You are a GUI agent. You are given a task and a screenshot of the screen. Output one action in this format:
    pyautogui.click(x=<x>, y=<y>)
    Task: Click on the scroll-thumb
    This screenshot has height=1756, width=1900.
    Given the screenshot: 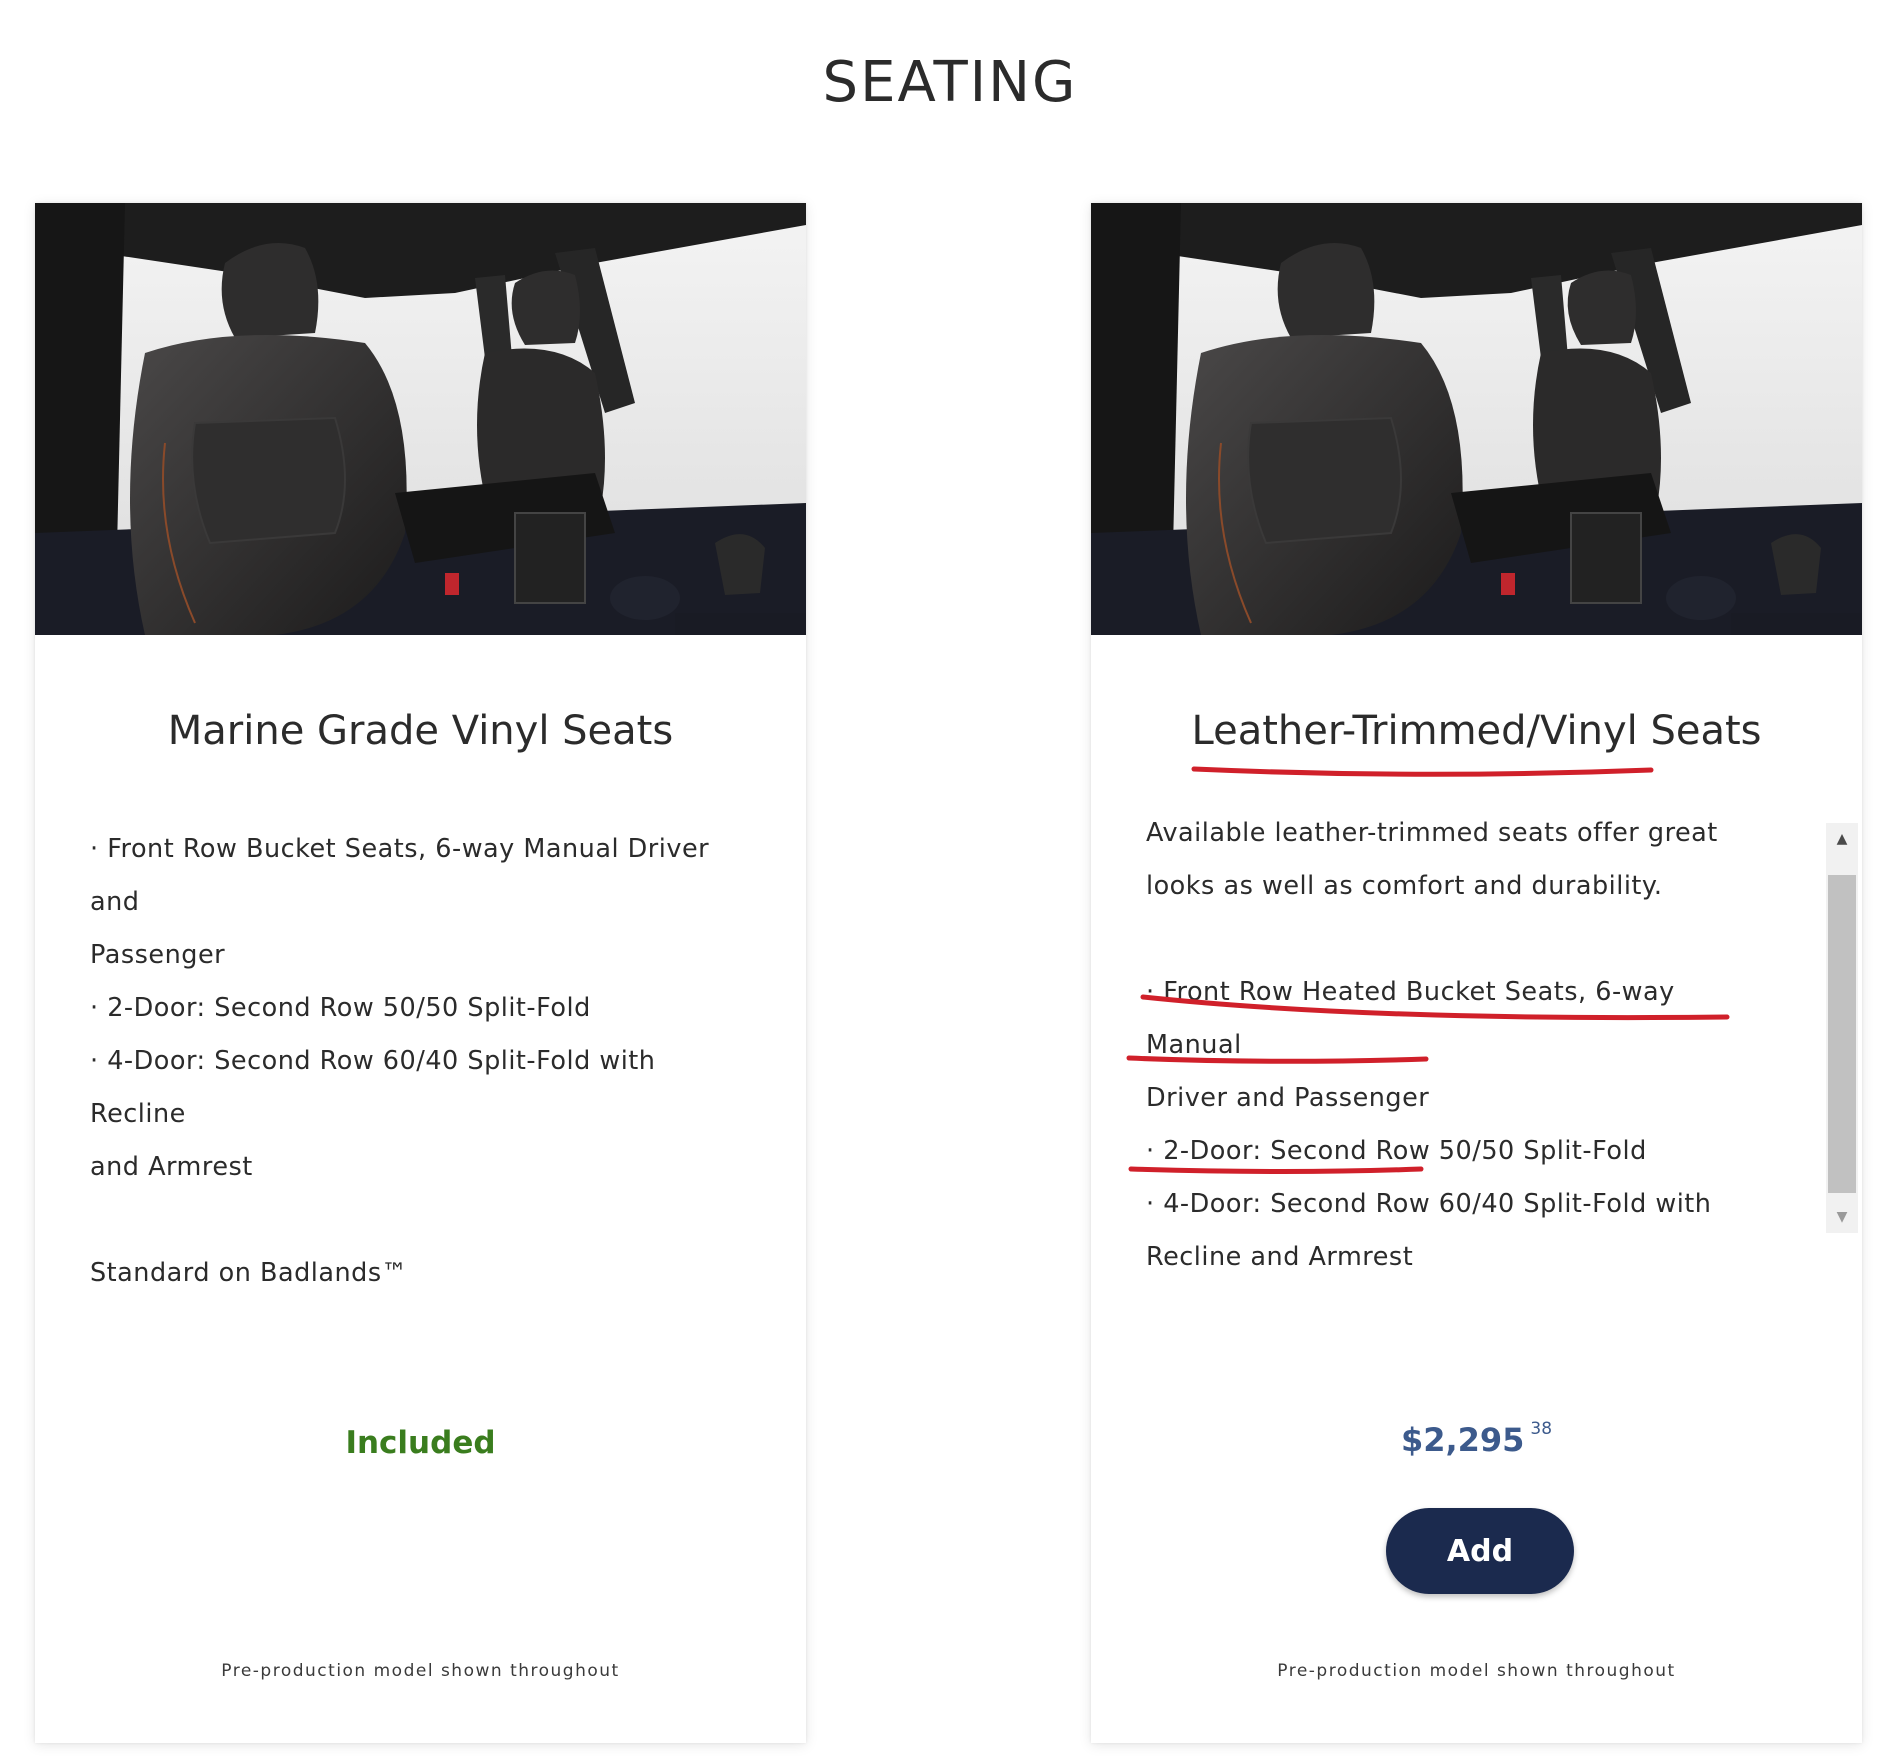 What is the action you would take?
    pyautogui.click(x=1842, y=1034)
    